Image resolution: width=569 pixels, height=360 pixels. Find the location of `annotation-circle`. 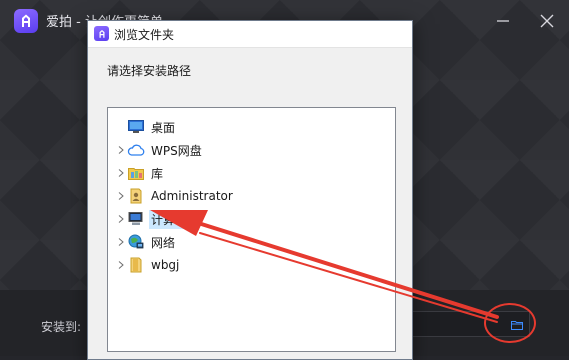

annotation-circle is located at coordinates (510, 323).